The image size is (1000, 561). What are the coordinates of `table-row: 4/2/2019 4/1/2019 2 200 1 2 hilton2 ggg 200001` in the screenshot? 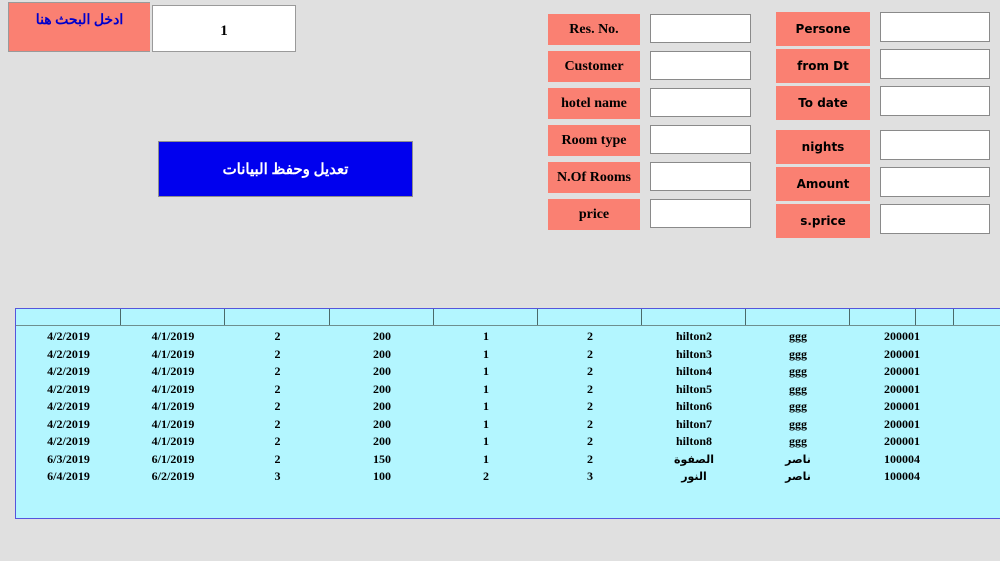 It's located at (508, 337).